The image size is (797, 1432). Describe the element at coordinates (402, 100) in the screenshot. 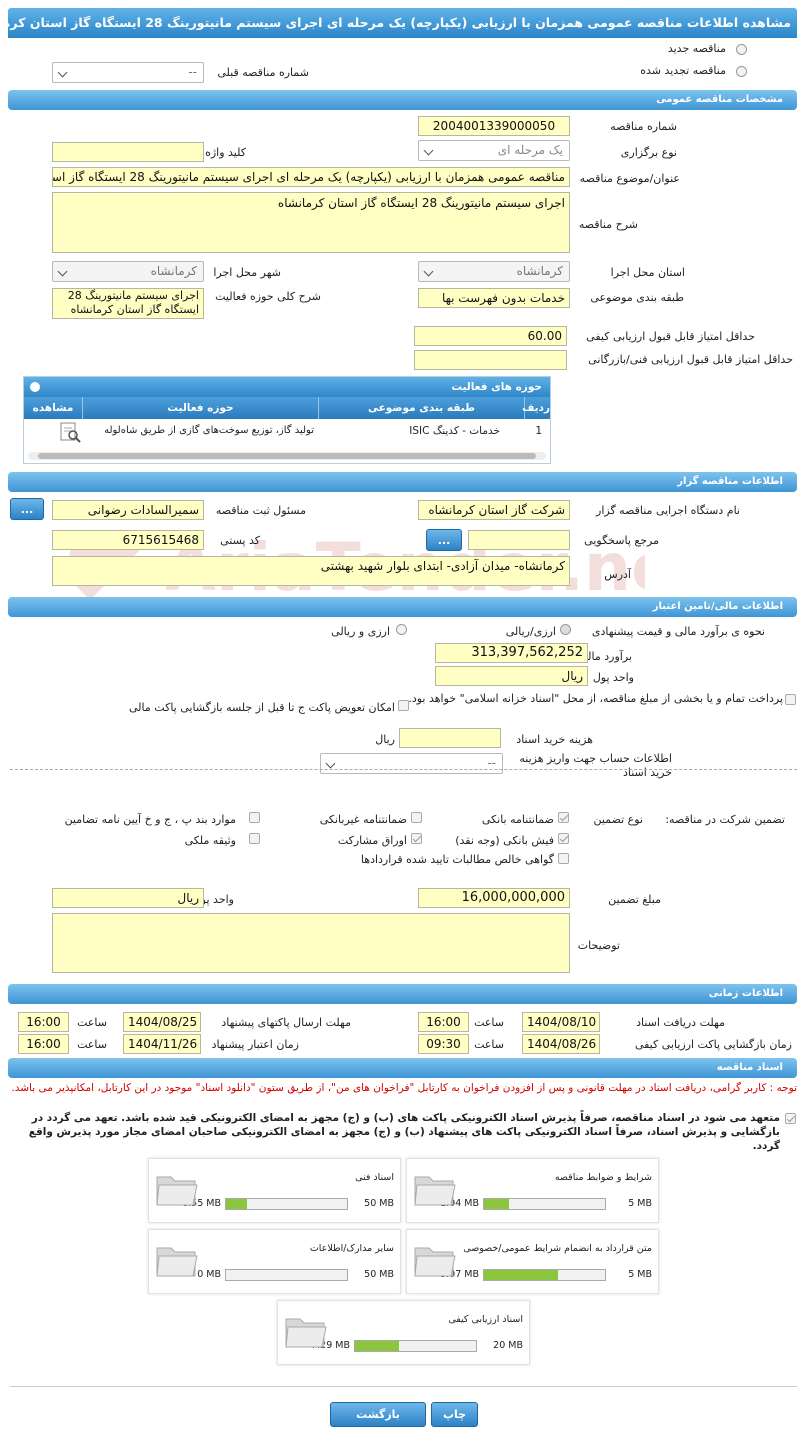

I see `section-general: مشخصات مناقصه عمومی` at that location.